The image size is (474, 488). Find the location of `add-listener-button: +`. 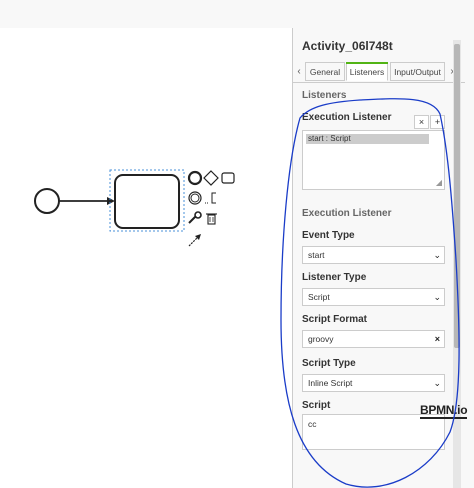

add-listener-button: + is located at coordinates (437, 122).